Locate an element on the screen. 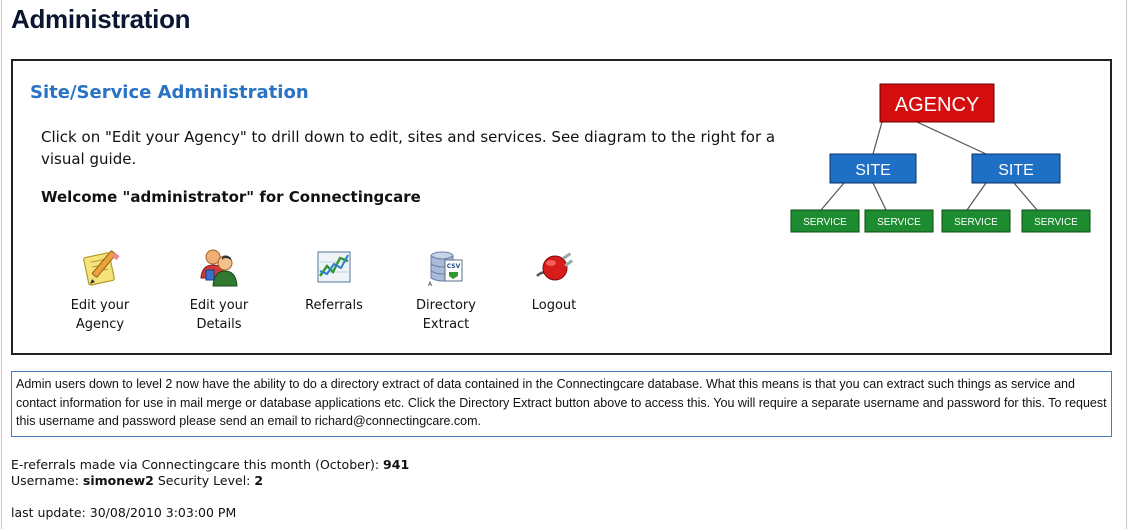 Image resolution: width=1127 pixels, height=531 pixels. action-label: Directory Extract is located at coordinates (446, 315).